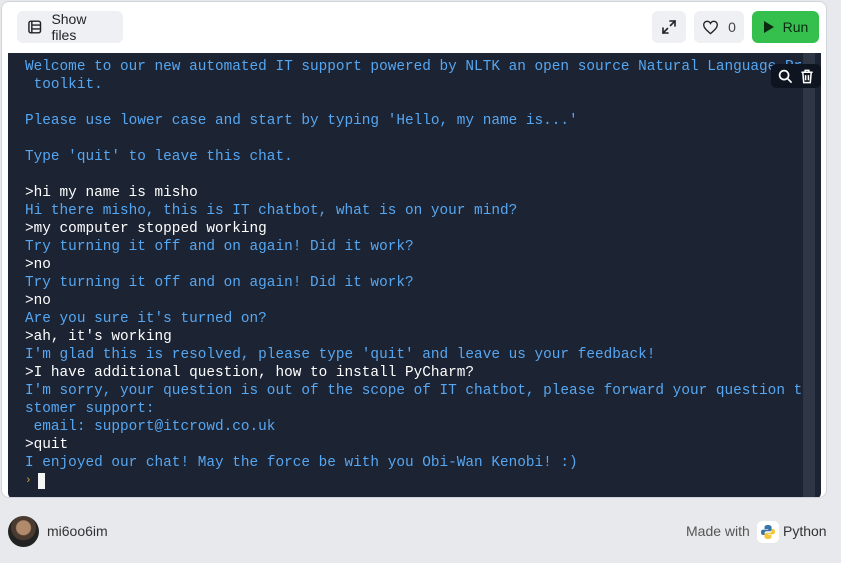  Describe the element at coordinates (711, 27) in the screenshot. I see `heart-icon` at that location.